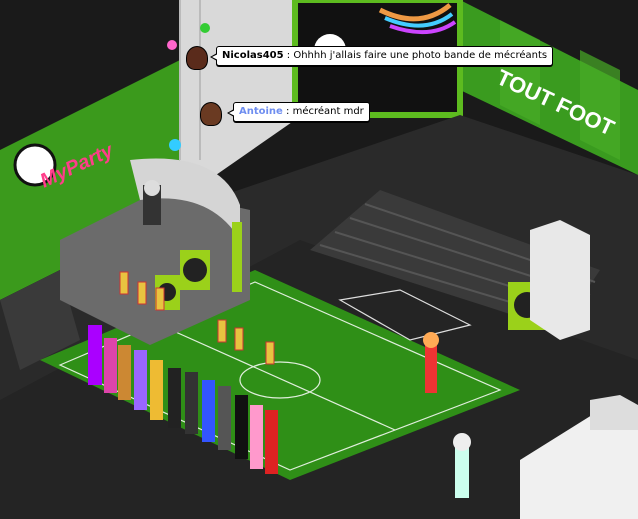  Describe the element at coordinates (211, 114) in the screenshot. I see `avatar-head-antoine` at that location.